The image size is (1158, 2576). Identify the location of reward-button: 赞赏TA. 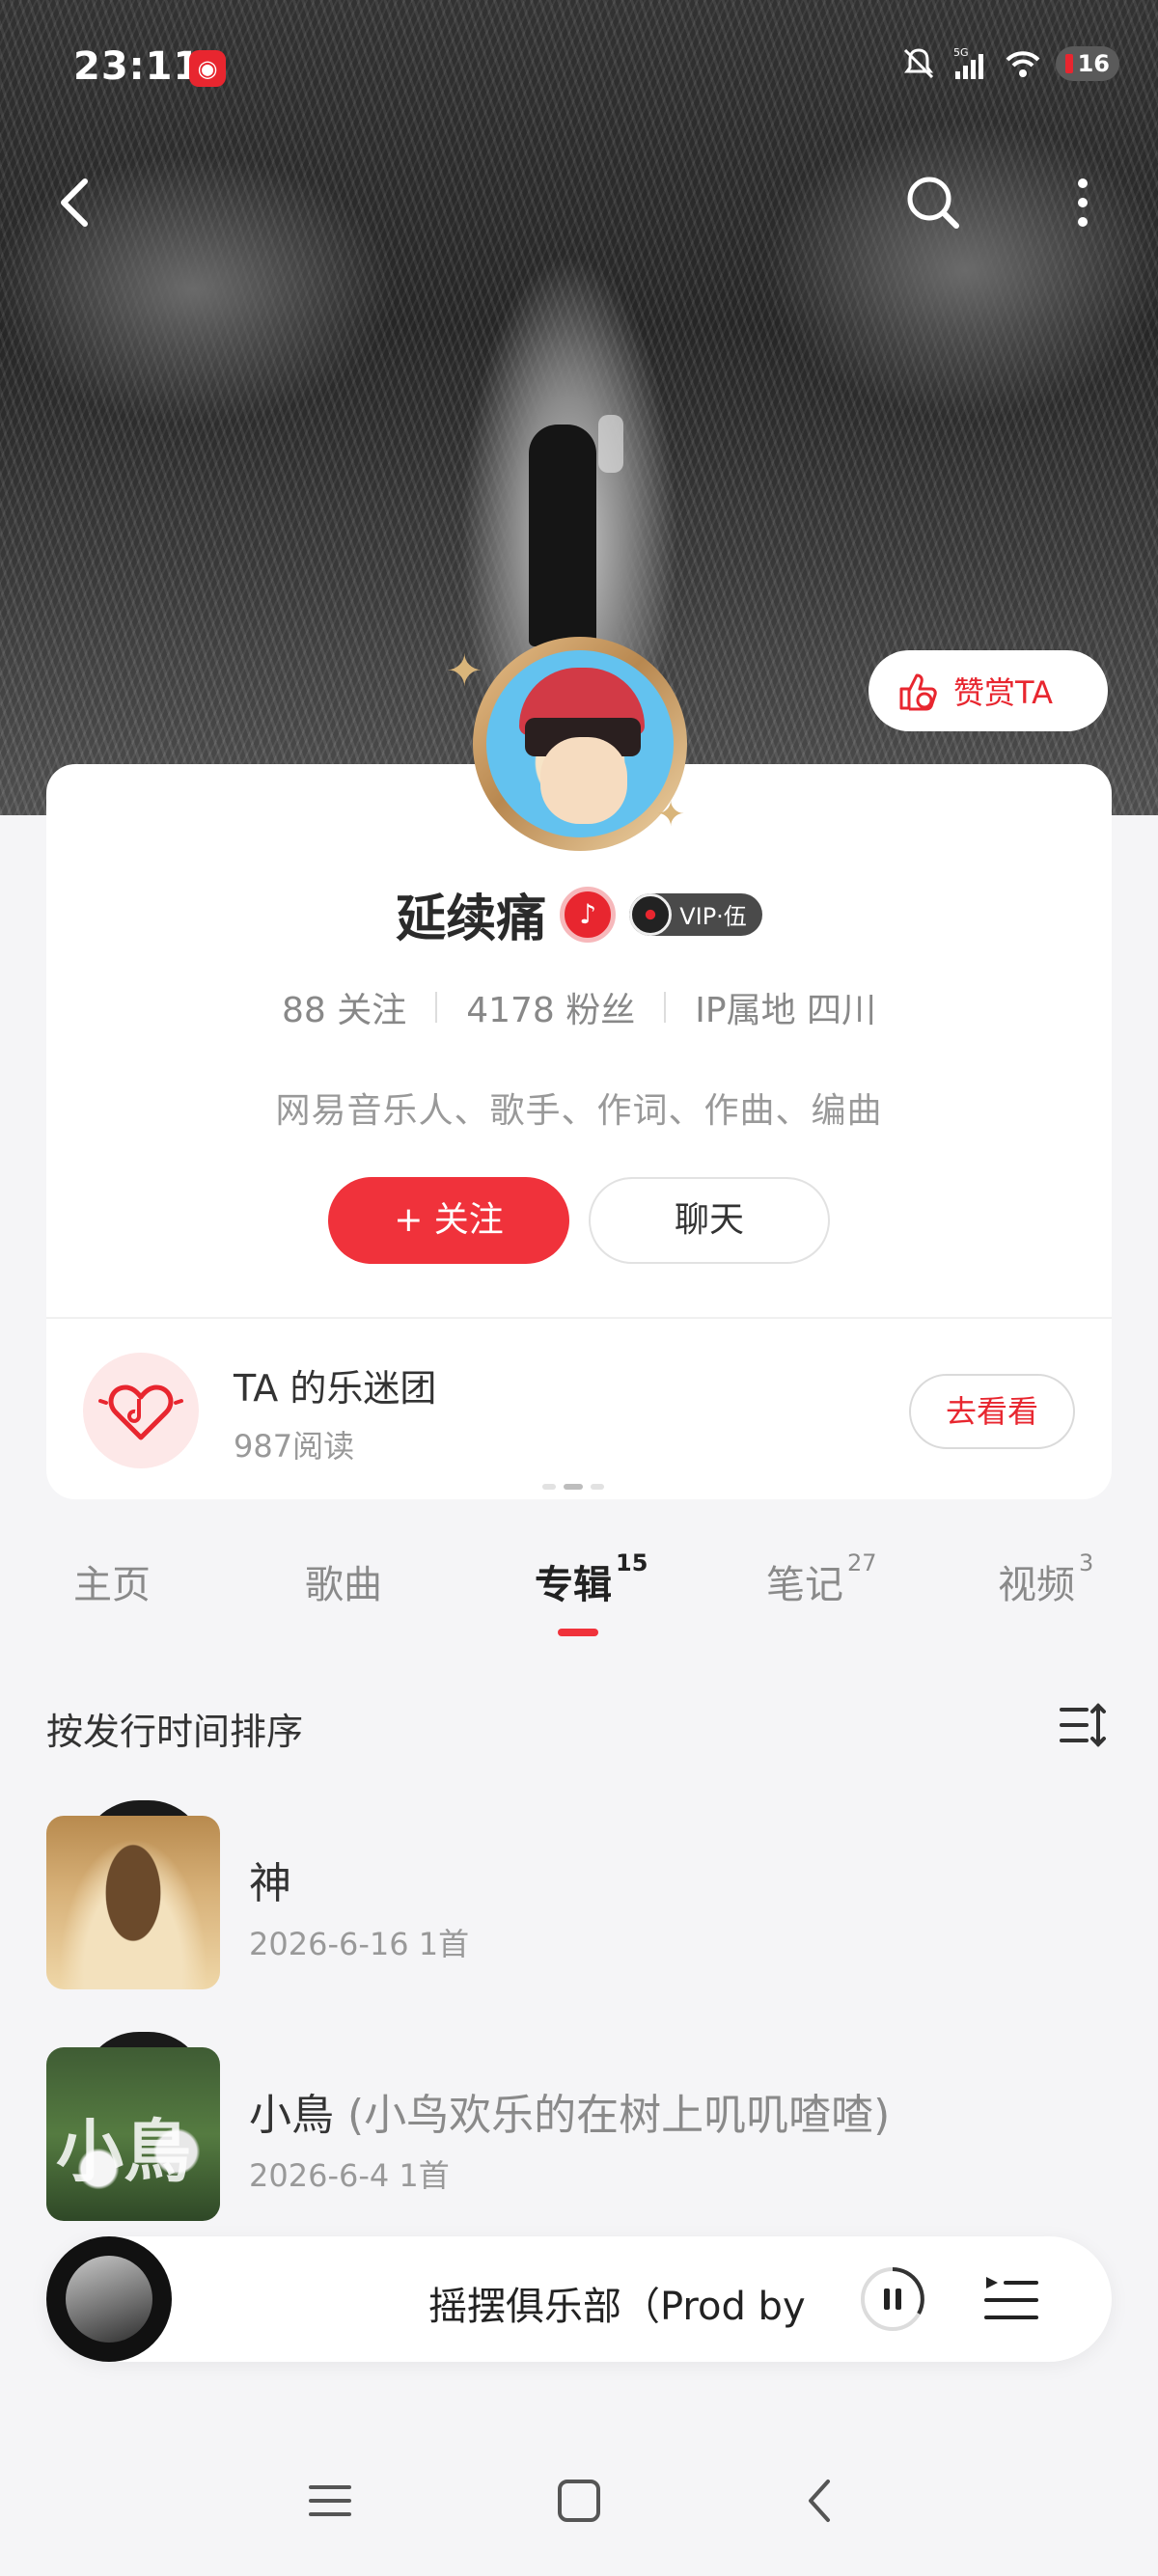
(988, 690).